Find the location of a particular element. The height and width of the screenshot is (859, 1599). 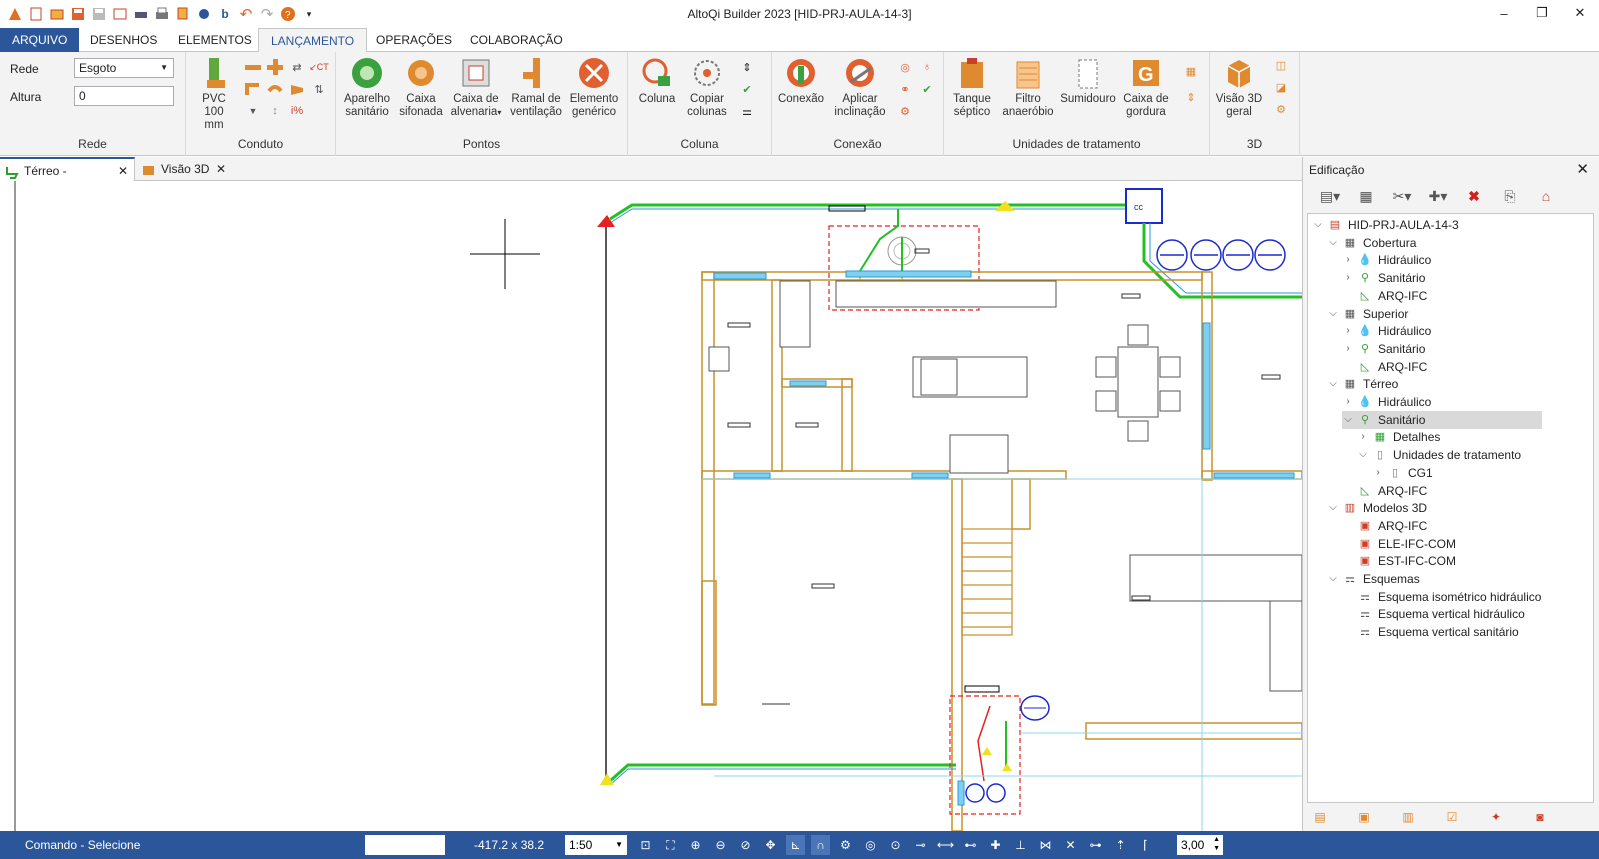

tree-view-icon: ▤ is located at coordinates (1320, 817).